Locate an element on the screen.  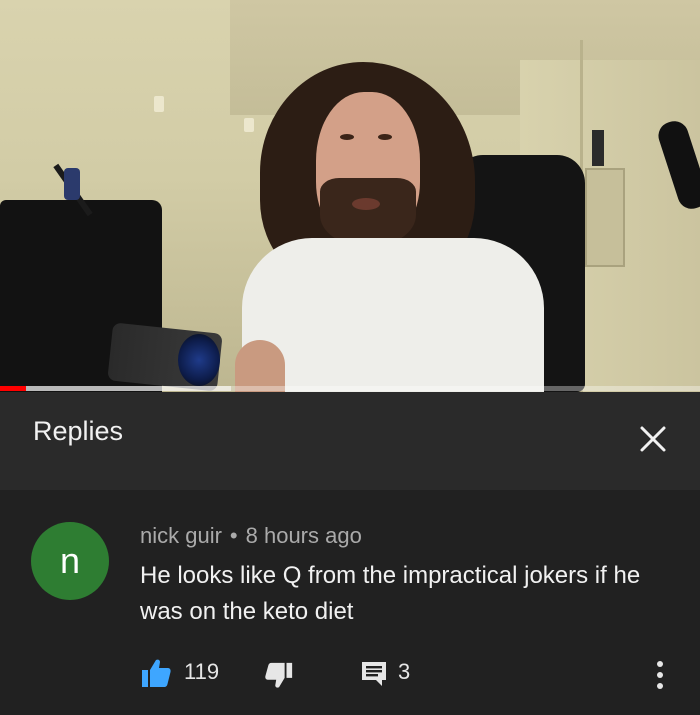
avatar: n is located at coordinates (70, 561).